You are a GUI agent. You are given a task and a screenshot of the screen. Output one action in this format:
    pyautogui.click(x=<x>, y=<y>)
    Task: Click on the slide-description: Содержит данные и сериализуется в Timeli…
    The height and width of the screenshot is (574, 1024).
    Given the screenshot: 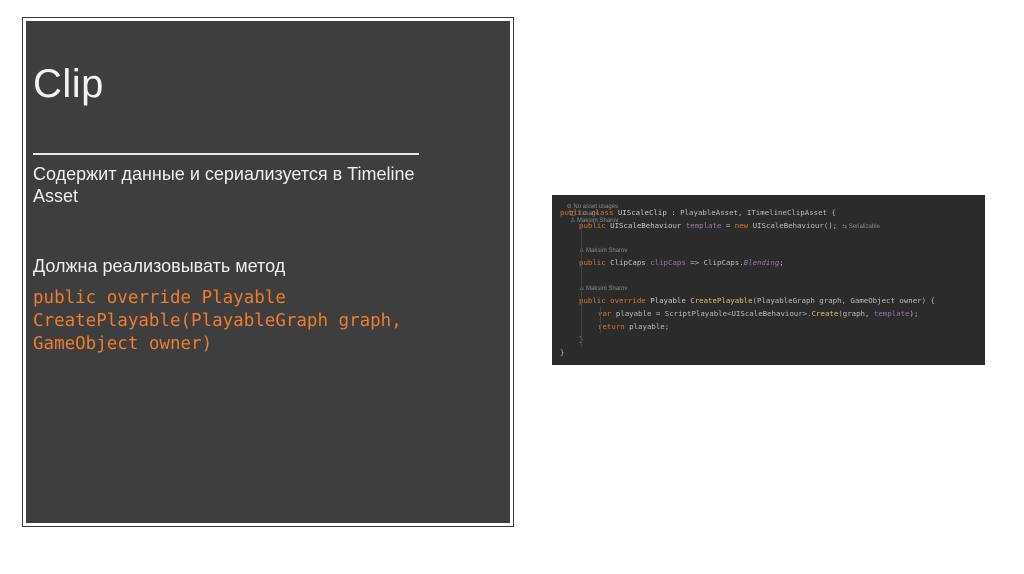 What is the action you would take?
    pyautogui.click(x=224, y=185)
    